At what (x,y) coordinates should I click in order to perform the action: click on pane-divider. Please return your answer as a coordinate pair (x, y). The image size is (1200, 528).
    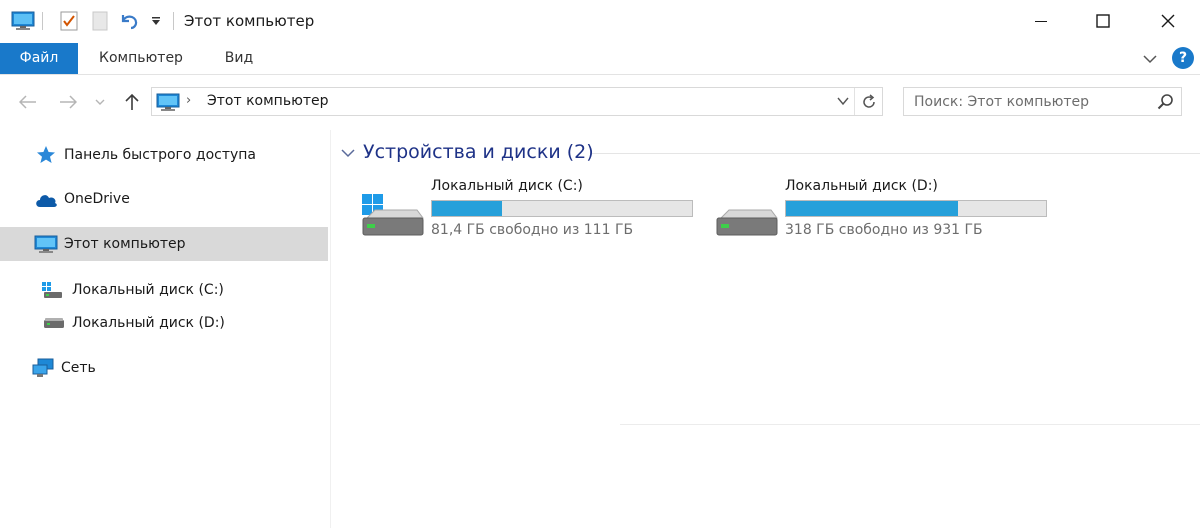
    Looking at the image, I should click on (330, 329).